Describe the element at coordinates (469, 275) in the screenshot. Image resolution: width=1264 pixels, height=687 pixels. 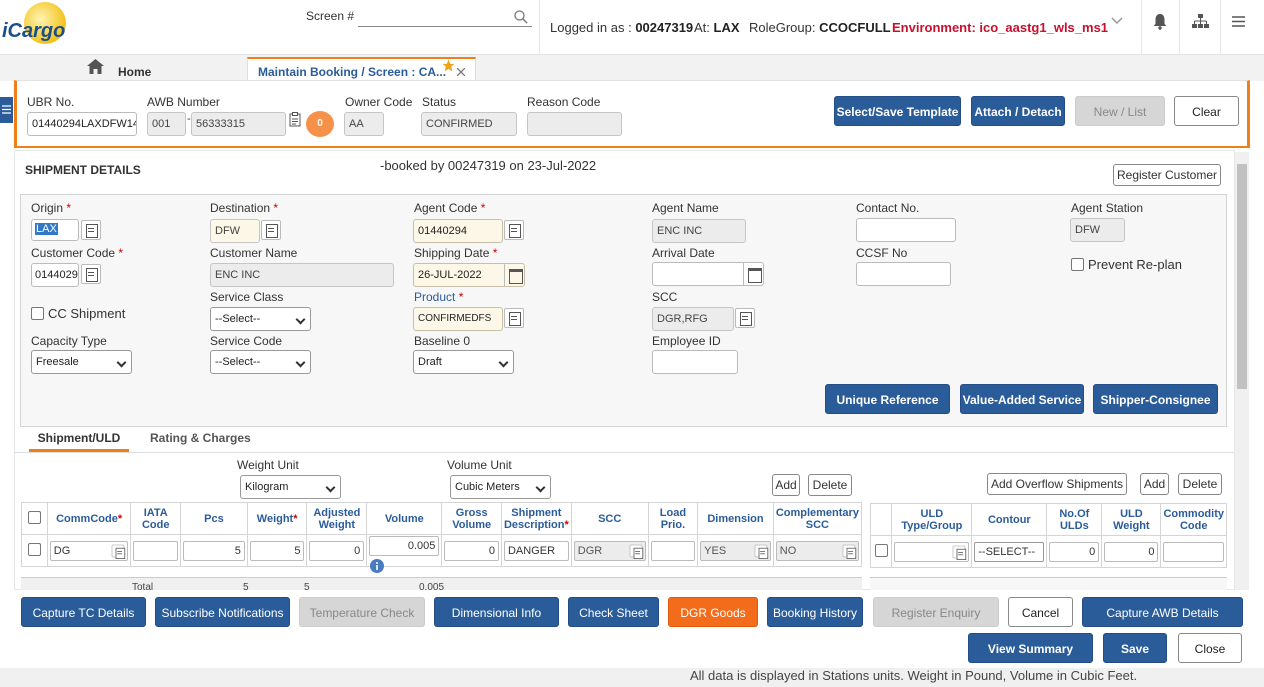
I see `shipping-date-input: 26-JUL-2022` at that location.